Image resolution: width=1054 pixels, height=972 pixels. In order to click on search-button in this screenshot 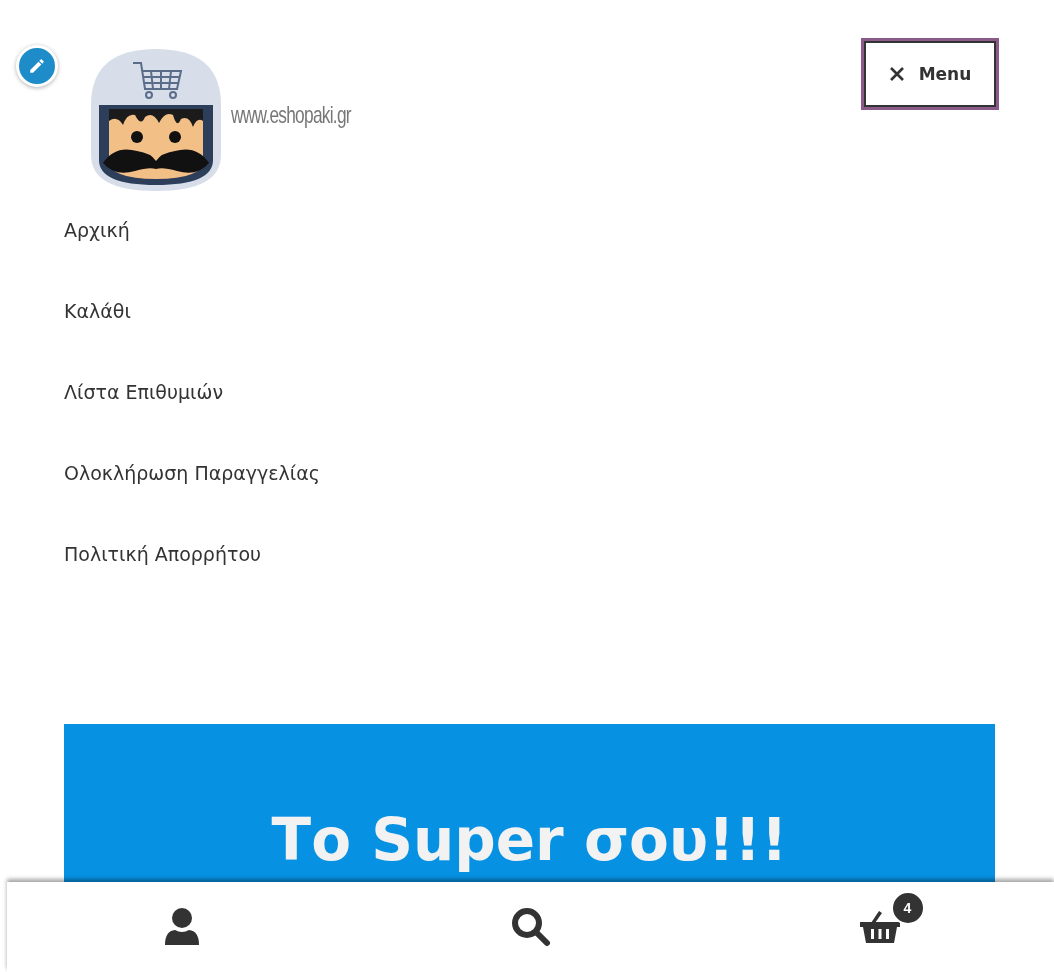, I will do `click(530, 927)`.